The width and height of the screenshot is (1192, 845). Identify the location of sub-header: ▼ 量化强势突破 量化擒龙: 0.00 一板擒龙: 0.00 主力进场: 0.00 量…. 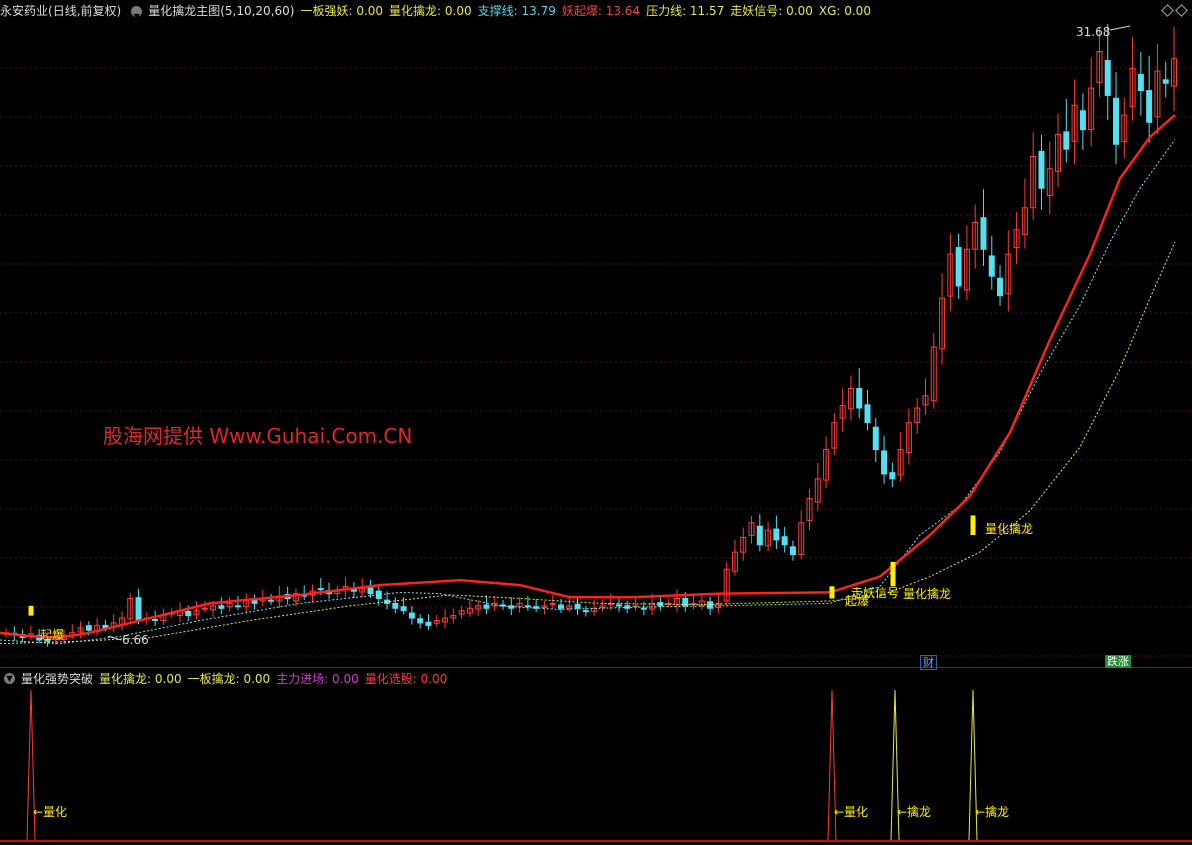
(596, 678).